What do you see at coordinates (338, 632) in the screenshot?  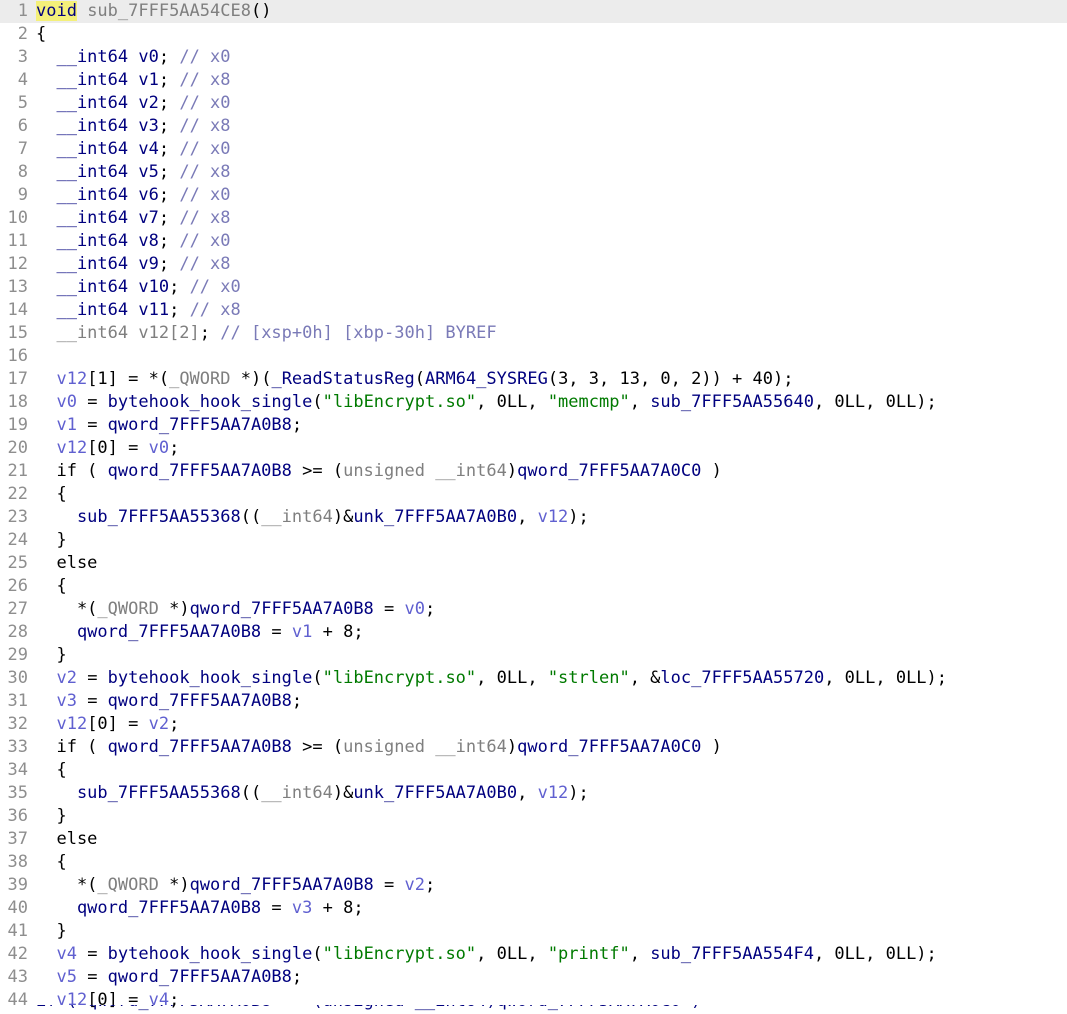 I see `code-token: + 8;` at bounding box center [338, 632].